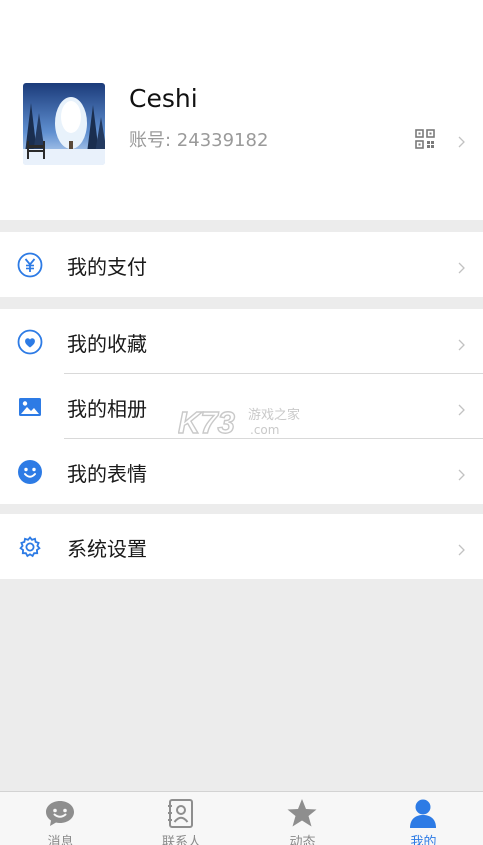  I want to click on menu-item-favorites: 我的收藏, so click(241, 341).